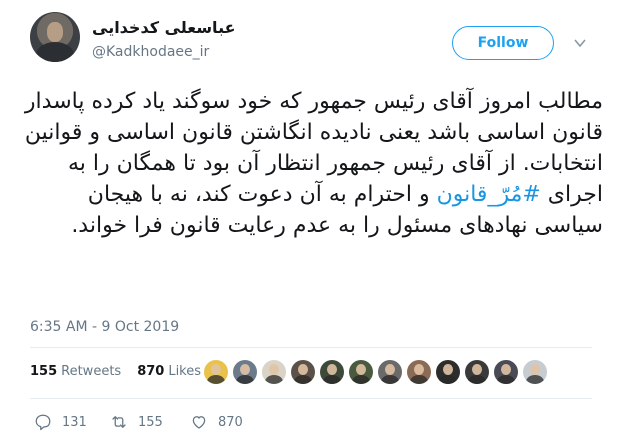 This screenshot has width=622, height=439. What do you see at coordinates (503, 43) in the screenshot?
I see `follow-button: Follow` at bounding box center [503, 43].